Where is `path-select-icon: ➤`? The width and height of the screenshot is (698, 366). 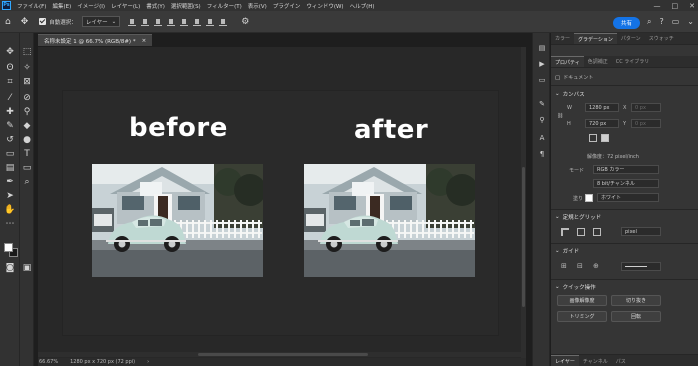
path-select-icon: ➤ is located at coordinates (10, 196).